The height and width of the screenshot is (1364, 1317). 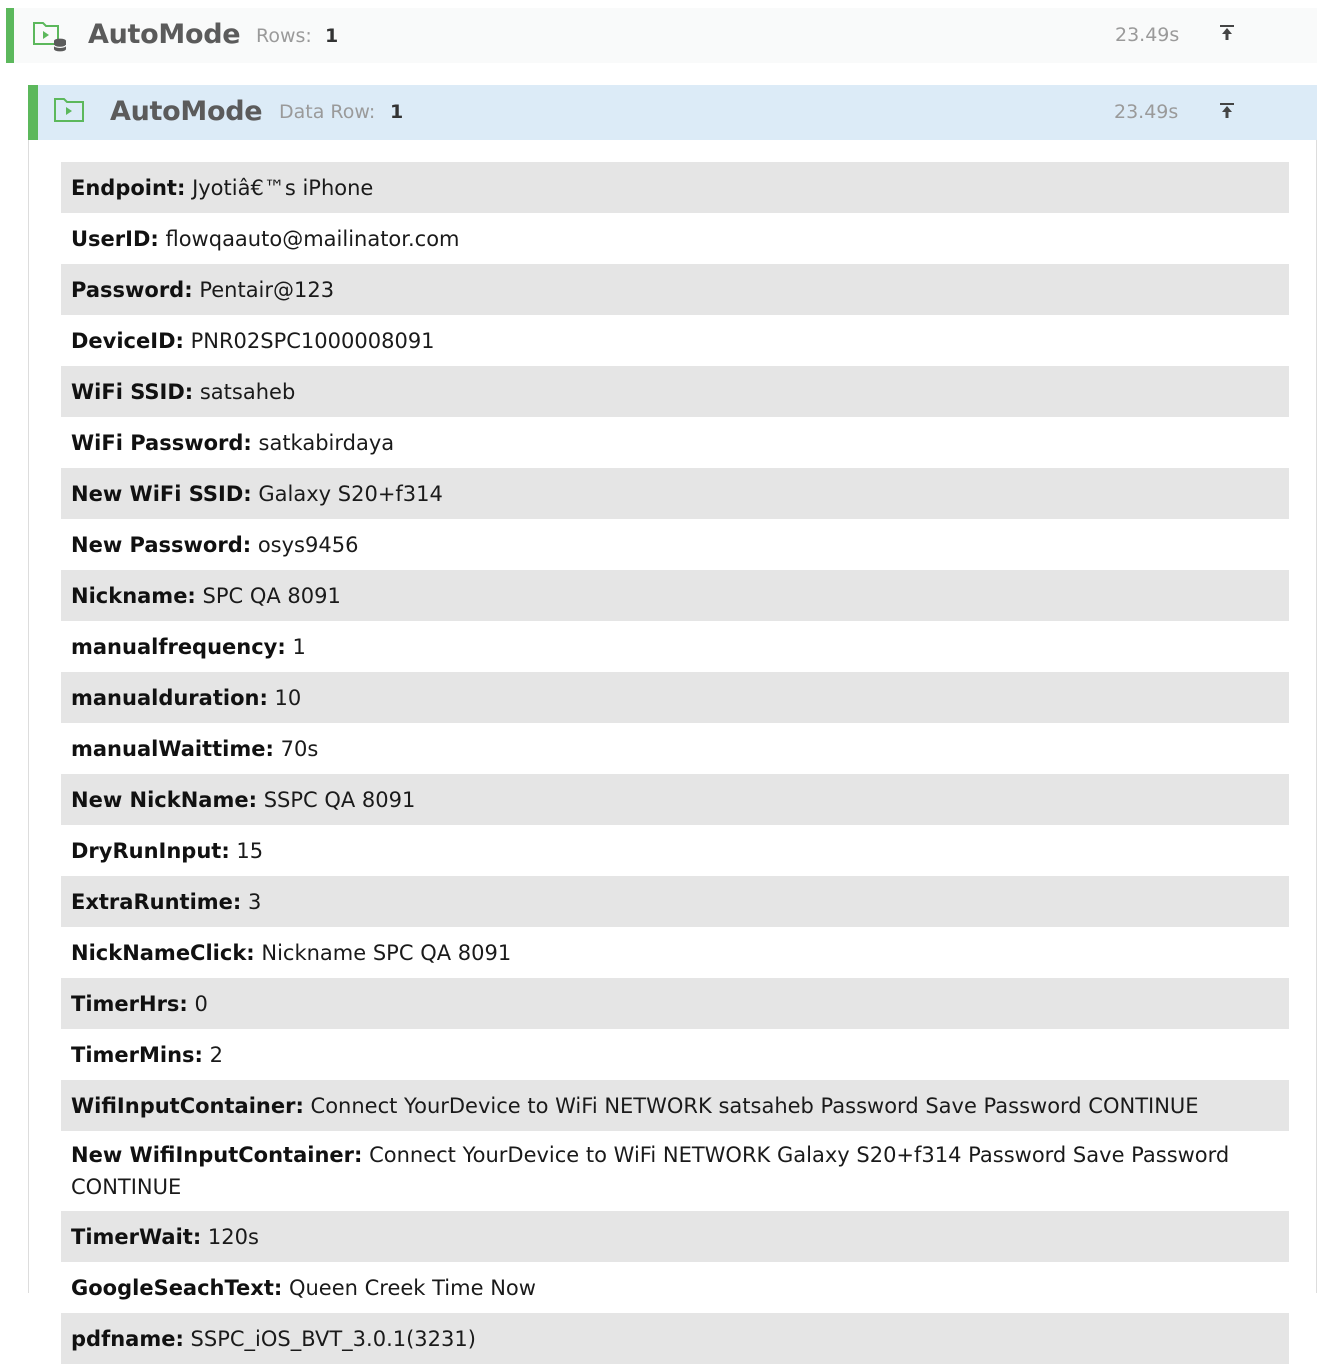 I want to click on param-value: 15, so click(x=250, y=851).